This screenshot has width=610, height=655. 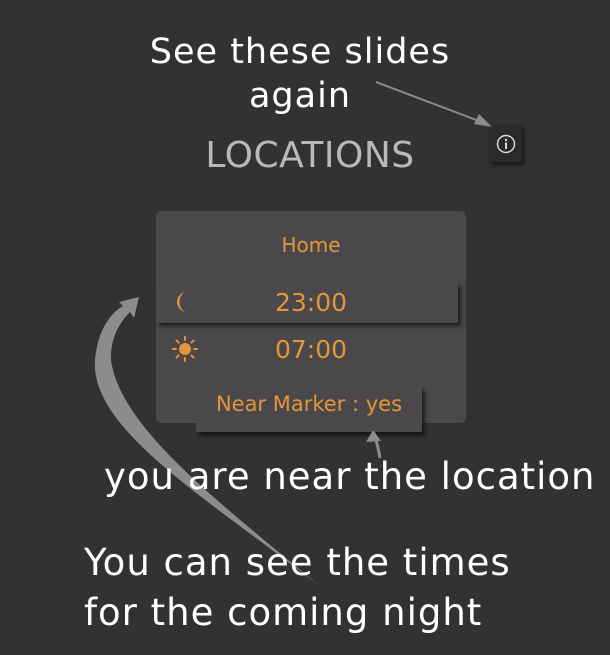 What do you see at coordinates (300, 74) in the screenshot?
I see `annotation-see-slides: See these slides again` at bounding box center [300, 74].